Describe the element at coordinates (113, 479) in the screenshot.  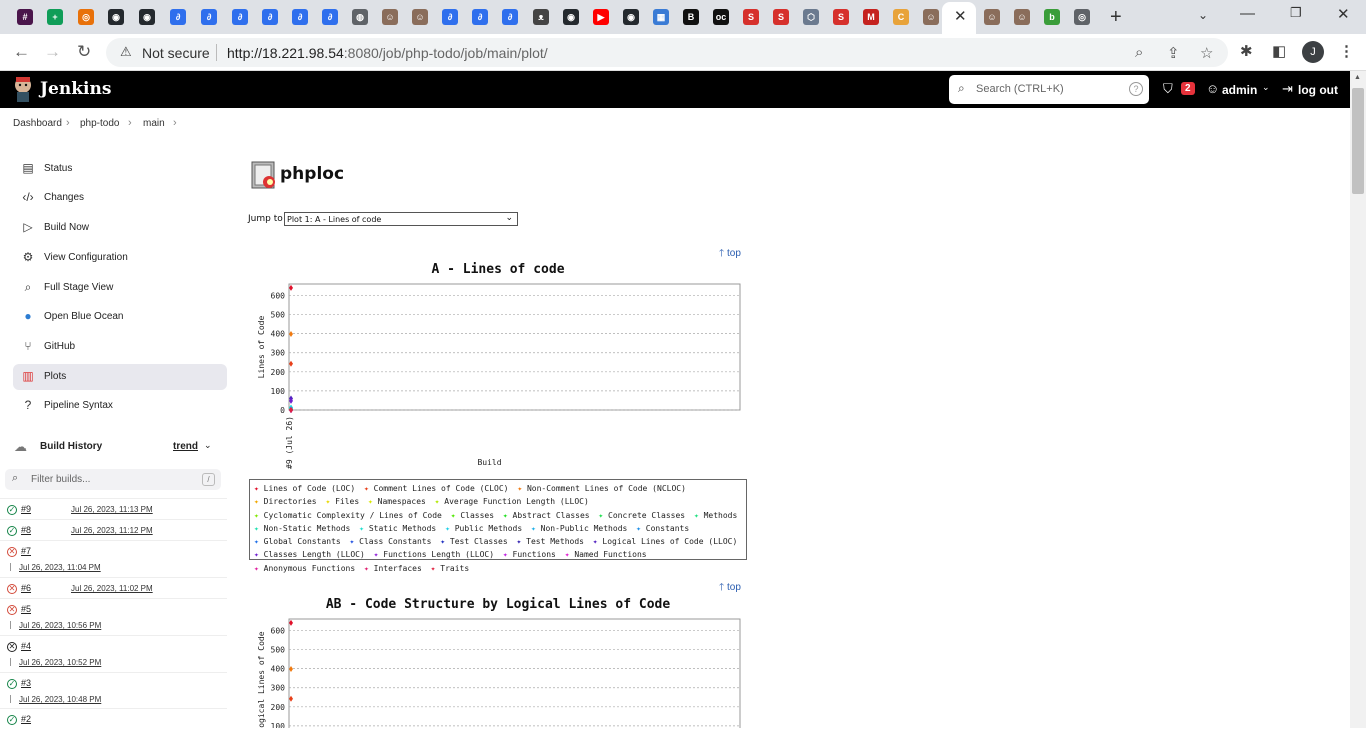
I see `filter-builds-input: ⌕ Filter builds... /` at that location.